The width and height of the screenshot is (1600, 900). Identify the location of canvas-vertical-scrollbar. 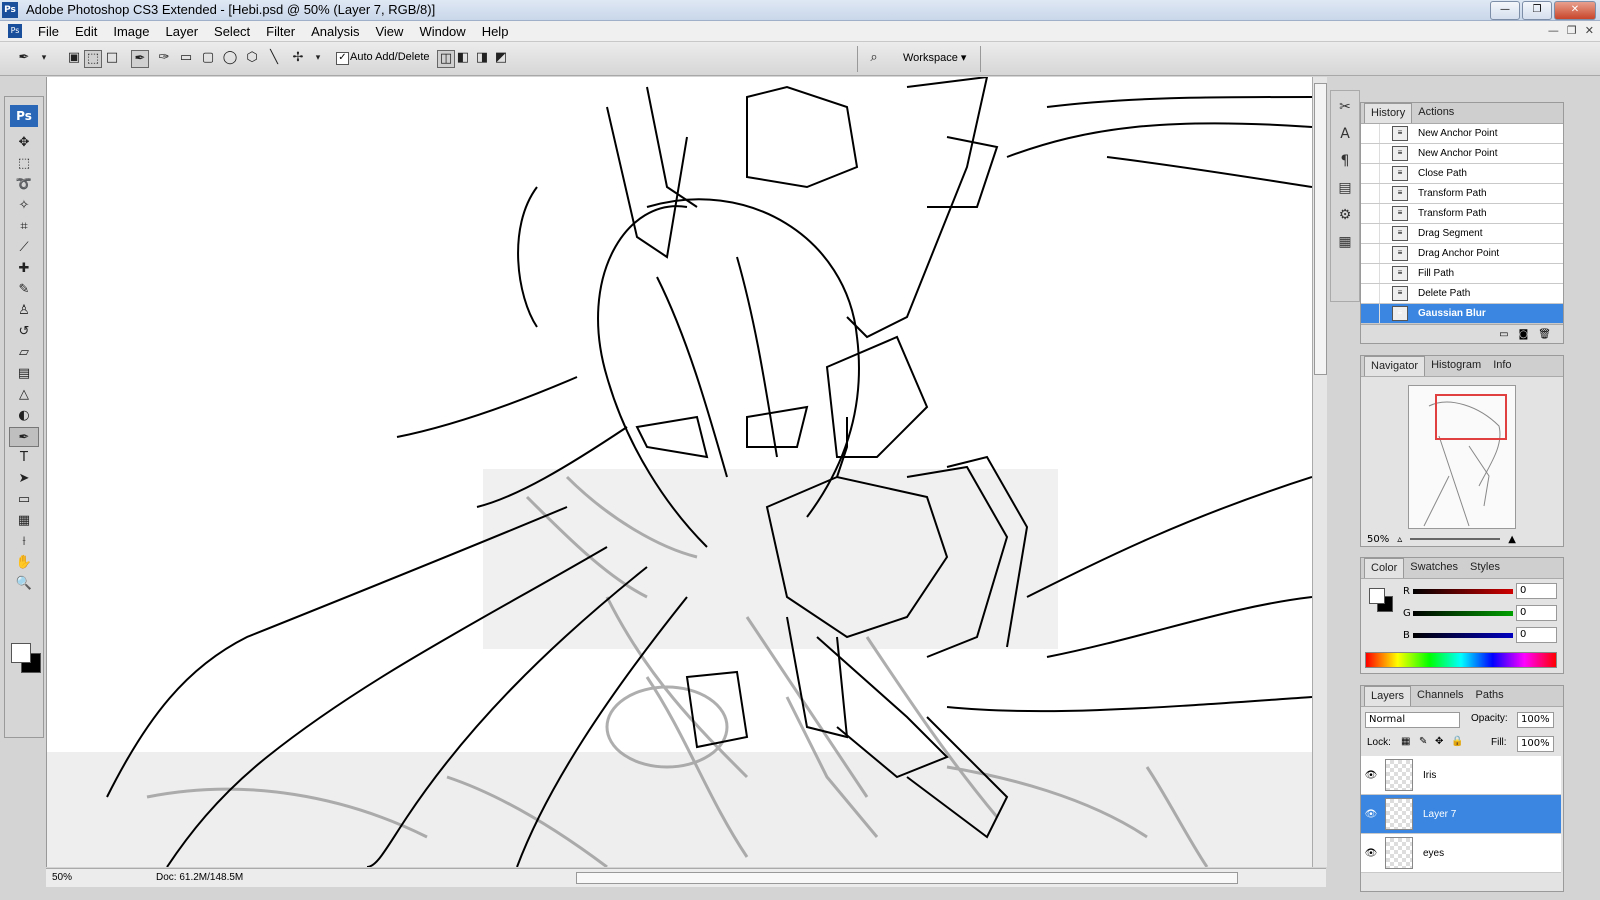
(1319, 472).